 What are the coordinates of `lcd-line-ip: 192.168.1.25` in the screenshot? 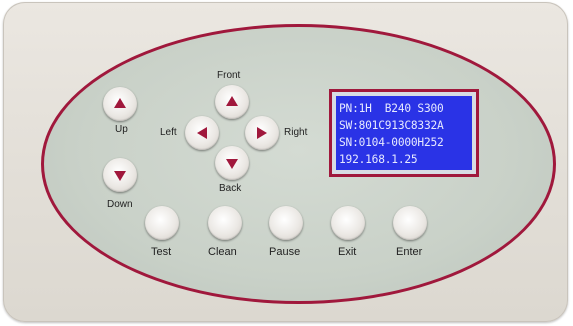 It's located at (378, 159).